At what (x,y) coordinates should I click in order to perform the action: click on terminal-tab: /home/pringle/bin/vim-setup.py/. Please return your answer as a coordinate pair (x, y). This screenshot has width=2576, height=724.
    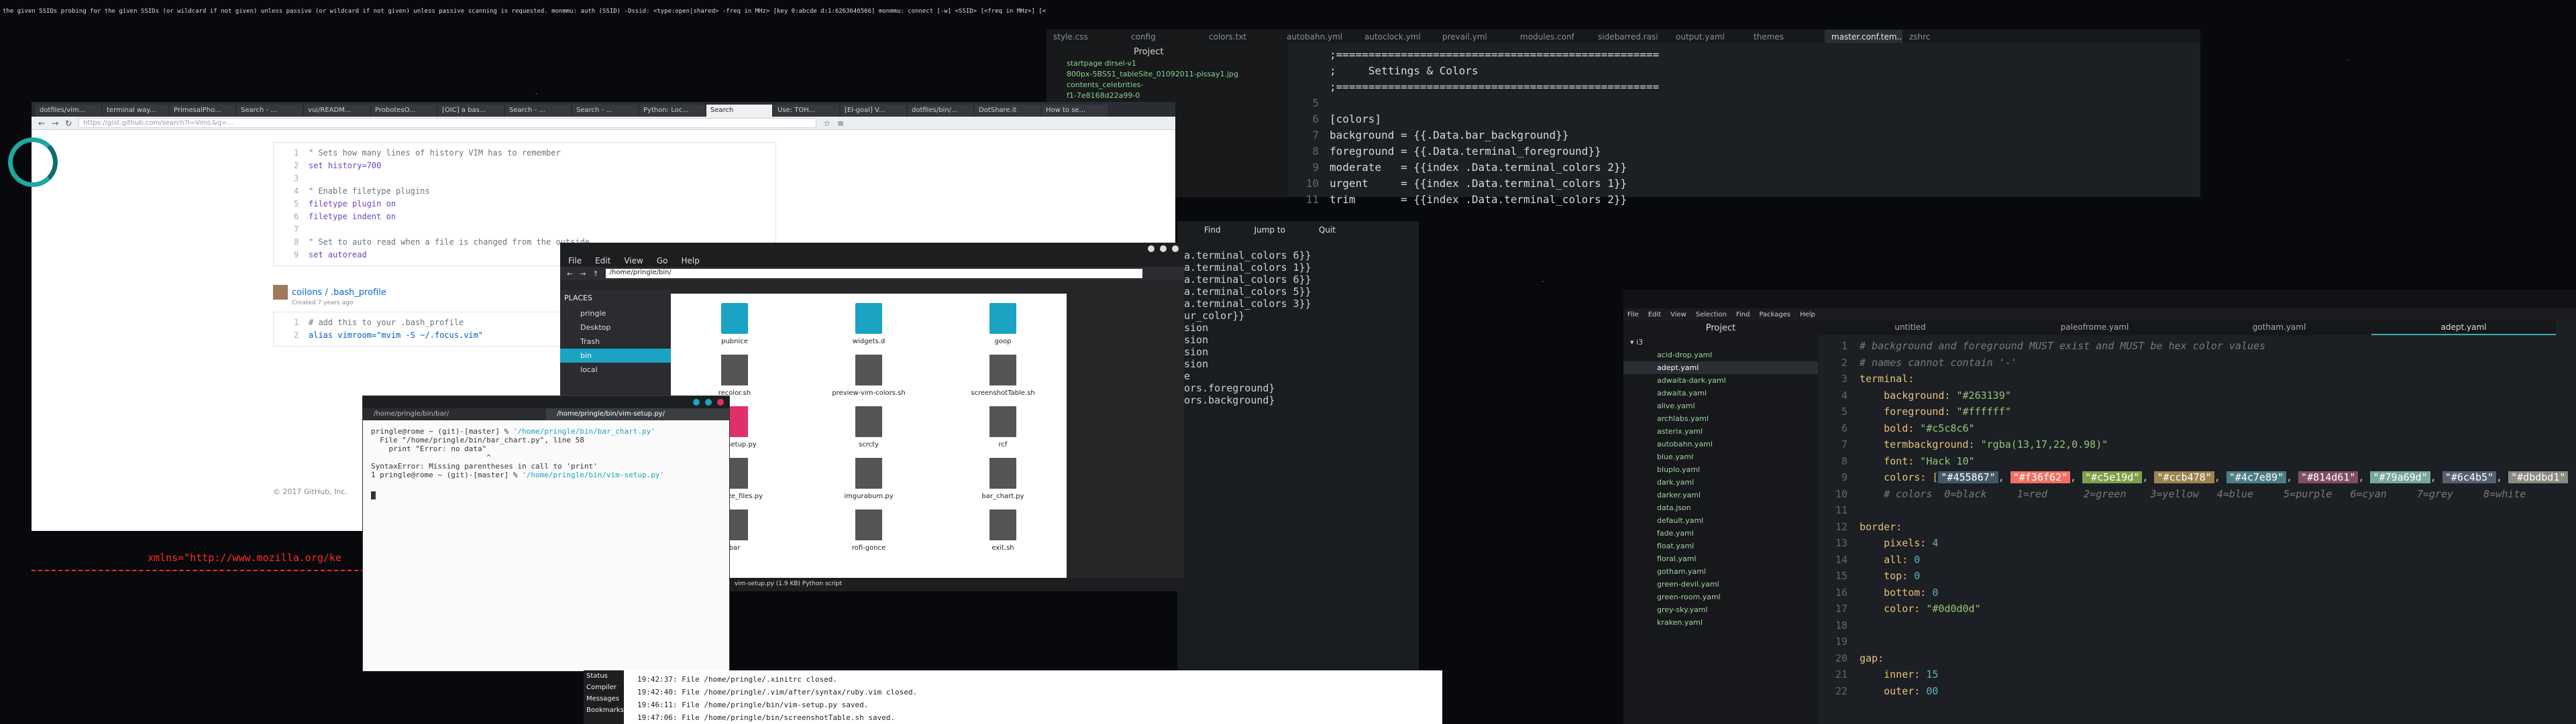
    Looking at the image, I should click on (637, 414).